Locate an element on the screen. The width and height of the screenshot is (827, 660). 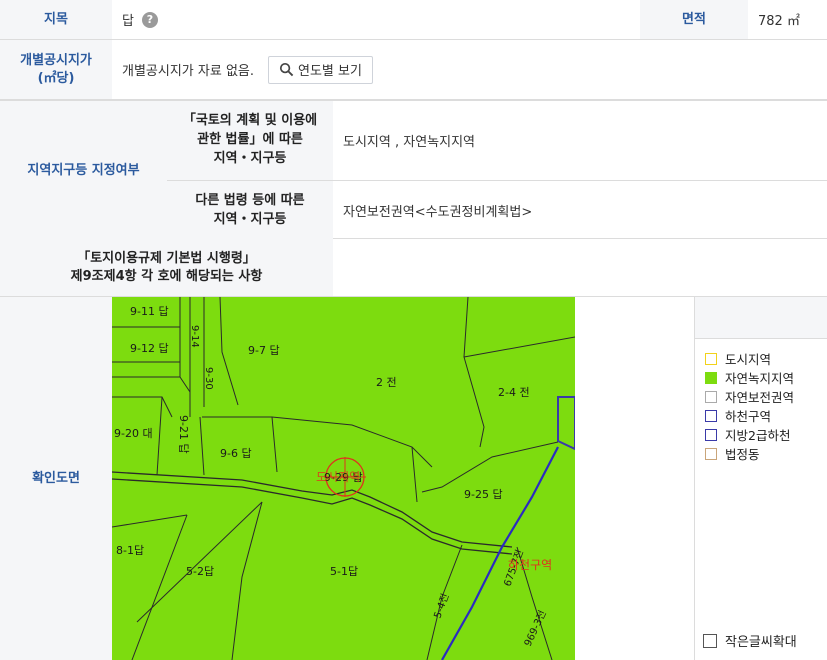
small-font-option: 작은글씨확대 is located at coordinates (750, 640).